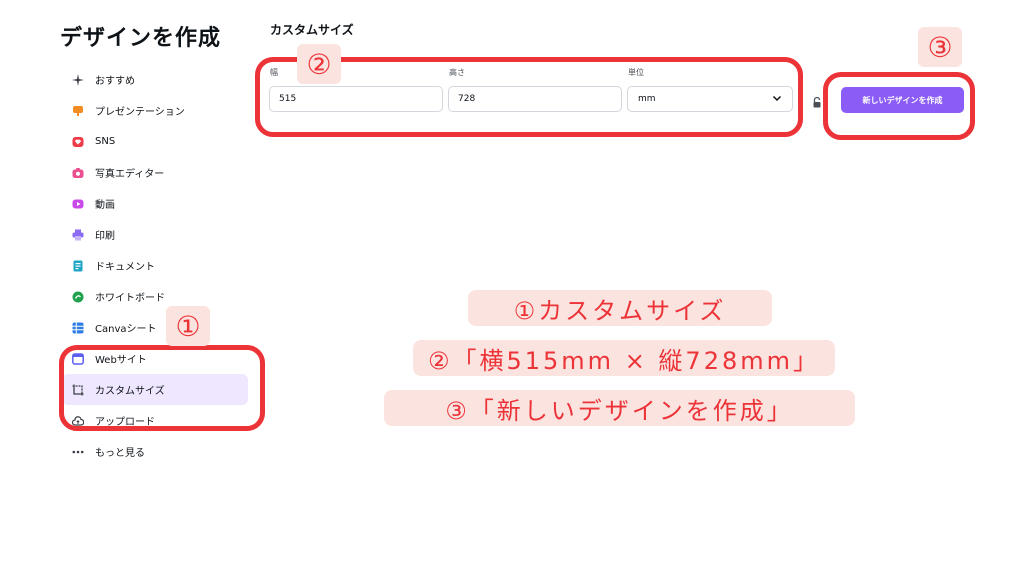 This screenshot has width=1024, height=576. What do you see at coordinates (620, 308) in the screenshot?
I see `note-line-1: ①カスタムサイズ` at bounding box center [620, 308].